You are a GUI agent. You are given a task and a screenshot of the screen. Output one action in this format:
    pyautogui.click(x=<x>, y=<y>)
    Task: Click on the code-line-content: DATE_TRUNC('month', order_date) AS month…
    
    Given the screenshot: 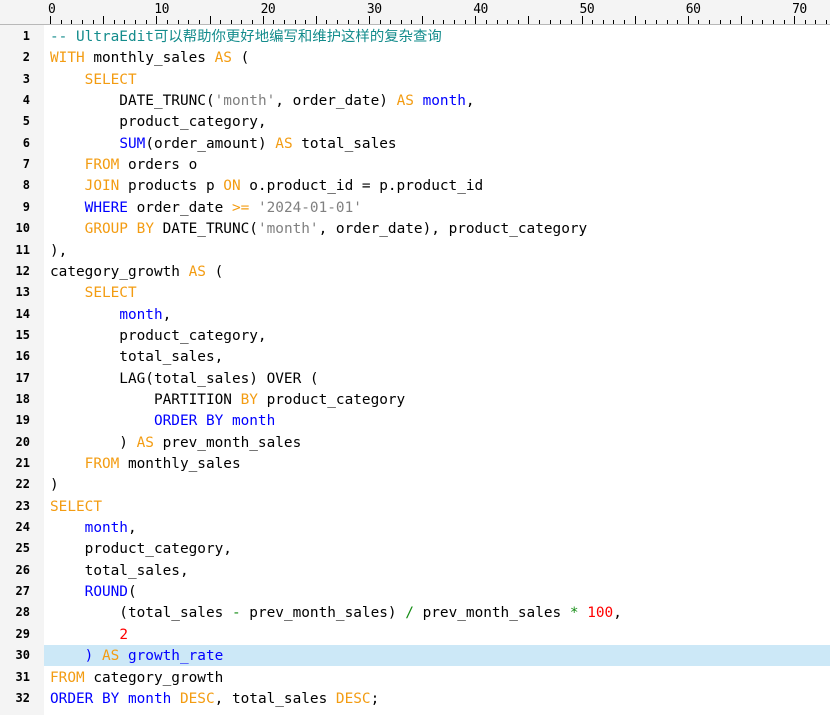 What is the action you would take?
    pyautogui.click(x=437, y=100)
    